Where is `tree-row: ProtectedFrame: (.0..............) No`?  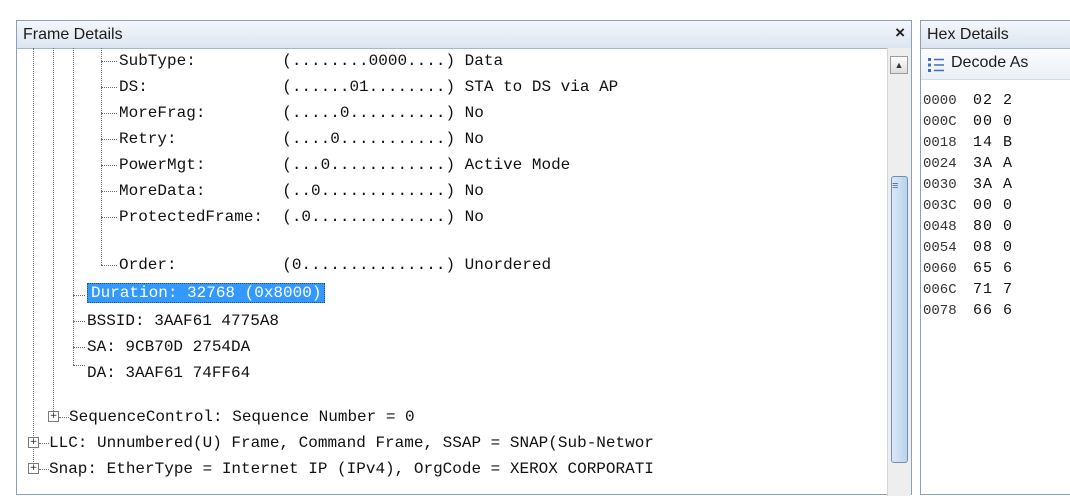 tree-row: ProtectedFrame: (.0..............) No is located at coordinates (301, 217).